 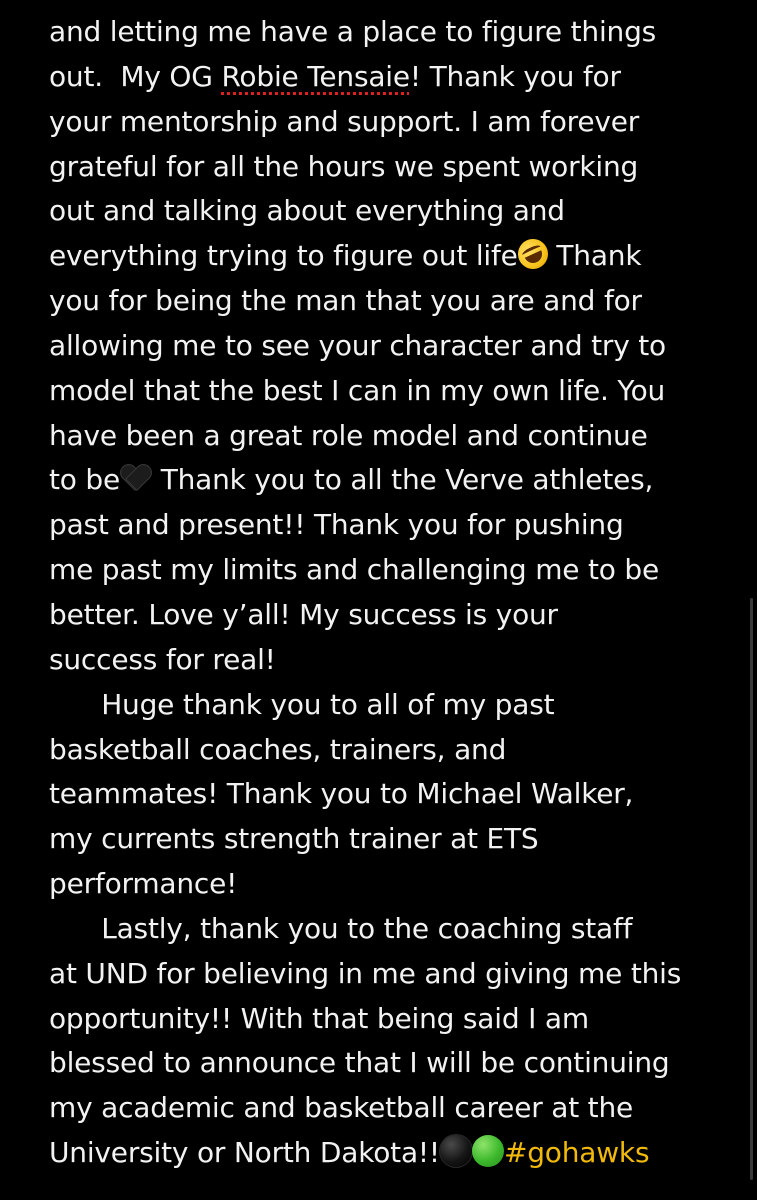 What do you see at coordinates (577, 1152) in the screenshot?
I see `hashtag-link: #gohawks` at bounding box center [577, 1152].